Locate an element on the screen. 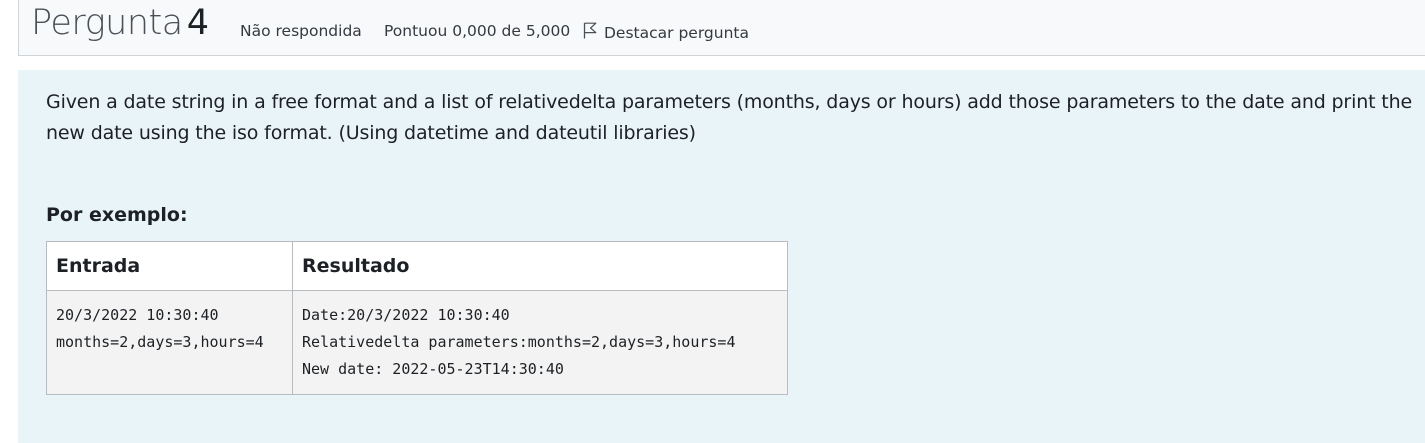 The height and width of the screenshot is (443, 1425). question-title-prefix: Pergunta is located at coordinates (107, 23).